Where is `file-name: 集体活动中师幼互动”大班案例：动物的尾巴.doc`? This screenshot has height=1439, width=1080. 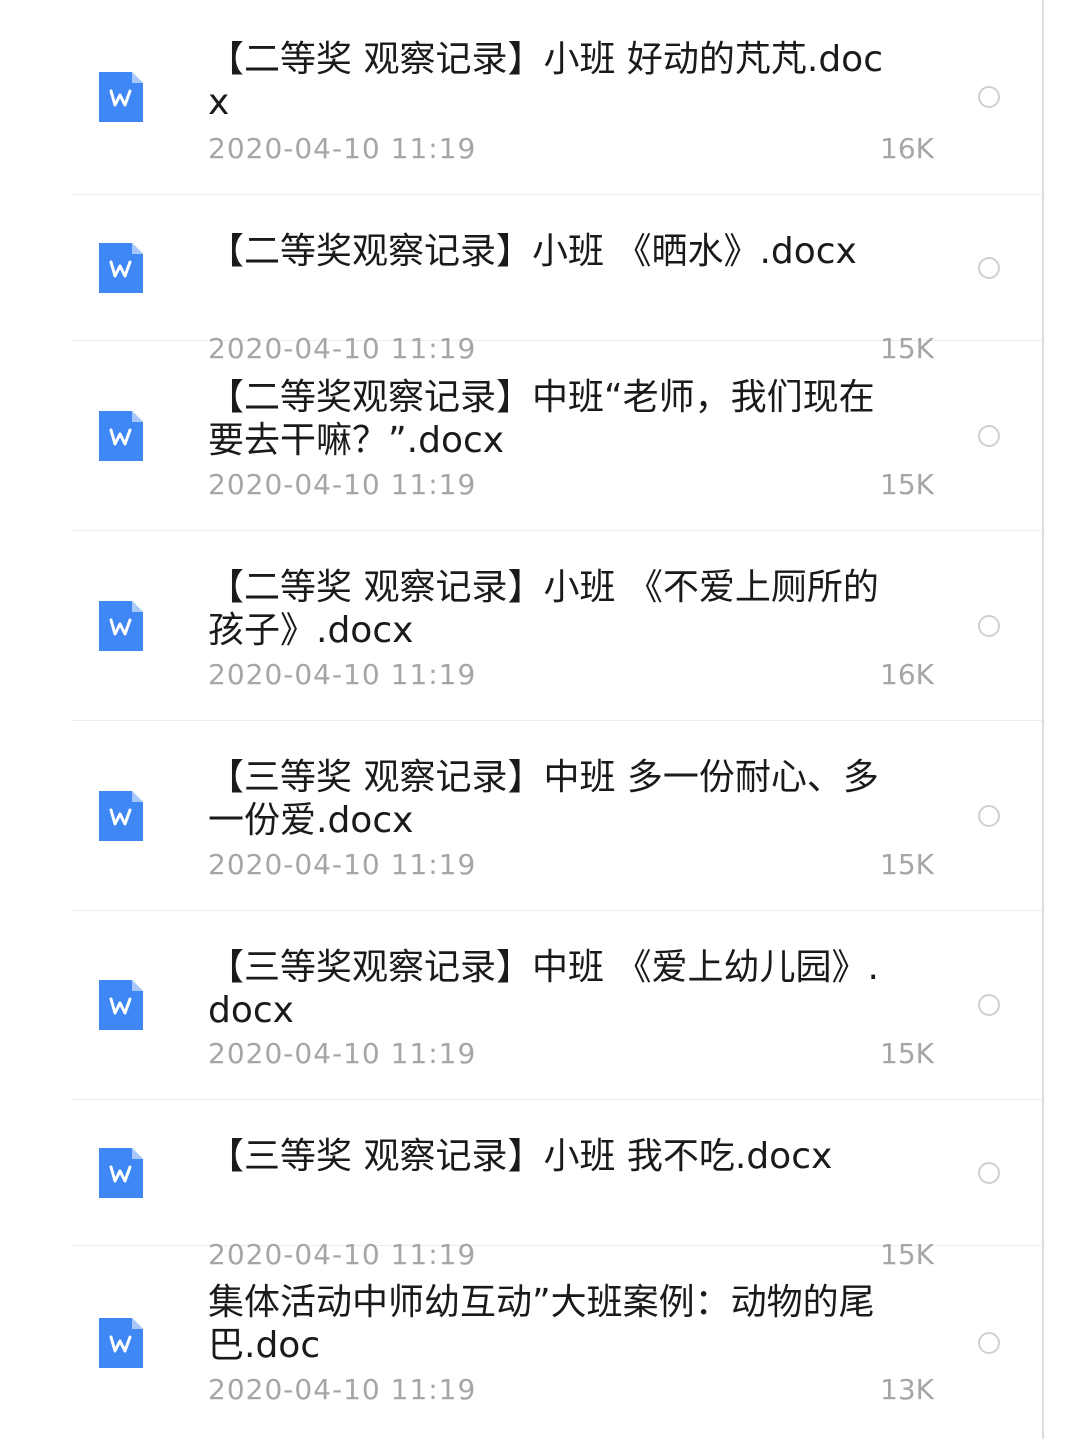
file-name: 集体活动中师幼互动”大班案例：动物的尾巴.doc is located at coordinates (541, 1324).